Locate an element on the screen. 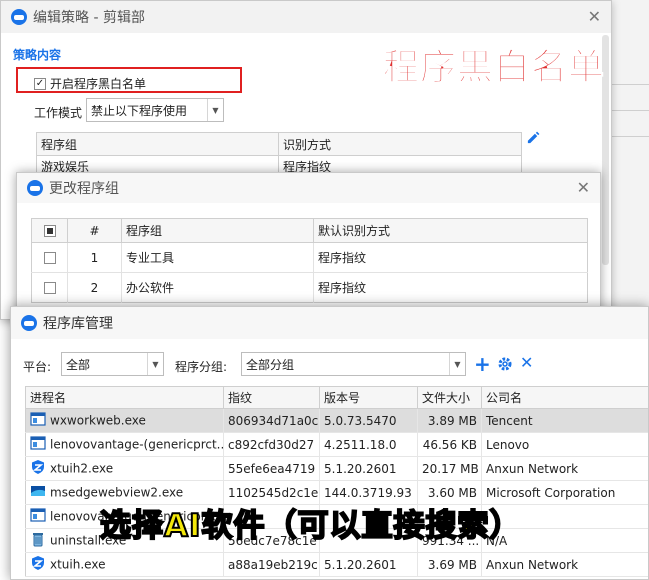 The height and width of the screenshot is (580, 649). mode-label: 工作模式 is located at coordinates (58, 113).